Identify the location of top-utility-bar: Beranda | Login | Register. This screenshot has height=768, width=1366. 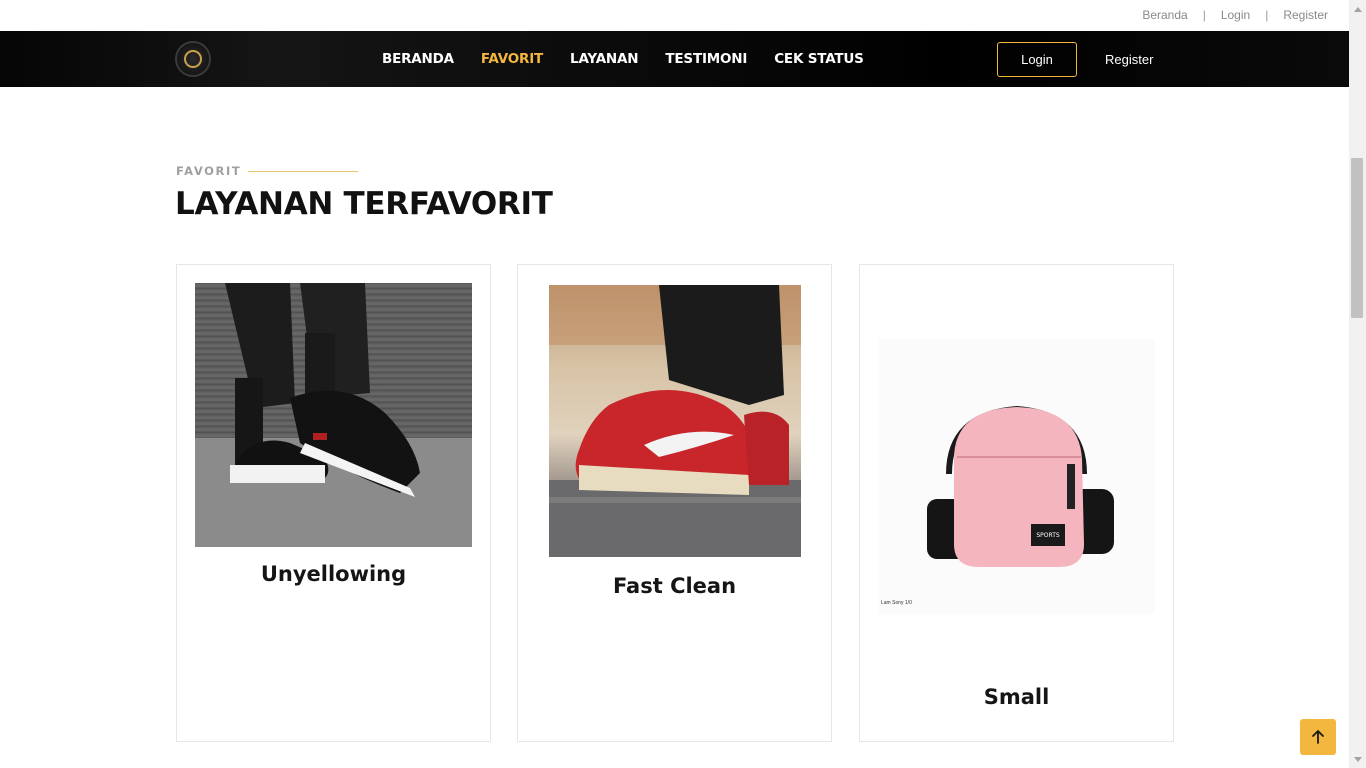
(674, 15).